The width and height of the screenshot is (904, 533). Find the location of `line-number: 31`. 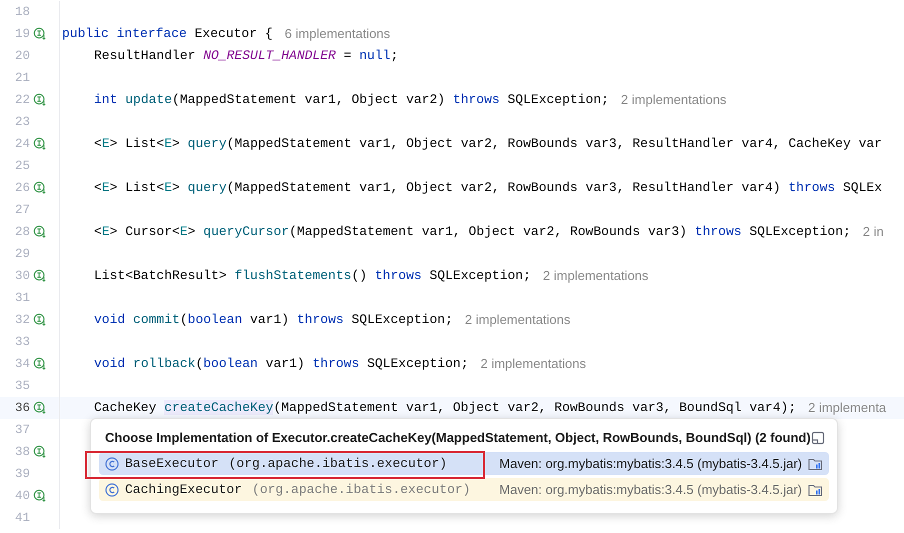

line-number: 31 is located at coordinates (22, 298).